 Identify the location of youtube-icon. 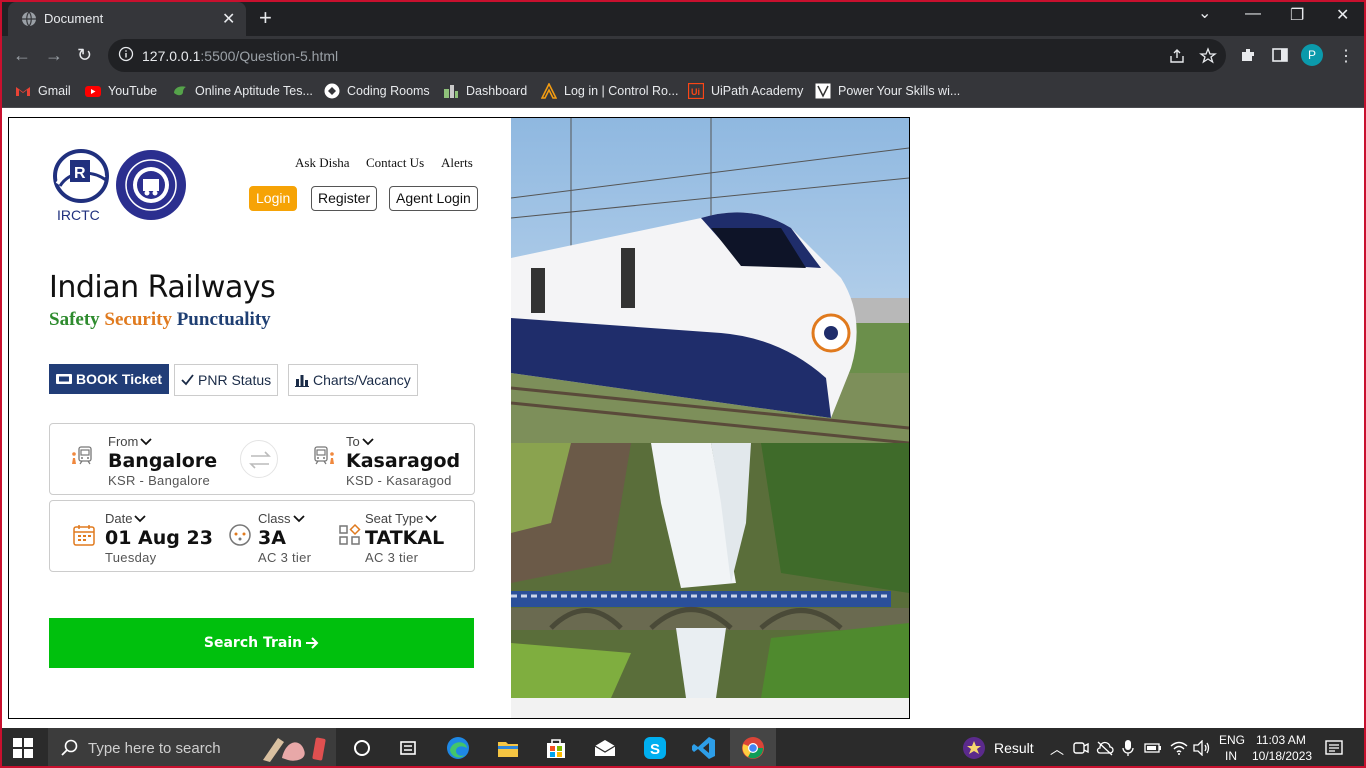
(93, 91).